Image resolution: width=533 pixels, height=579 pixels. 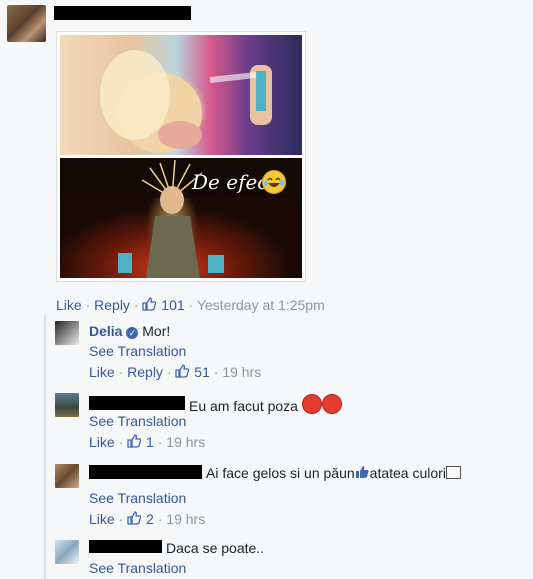 I want to click on post-like-count: 101, so click(x=172, y=305).